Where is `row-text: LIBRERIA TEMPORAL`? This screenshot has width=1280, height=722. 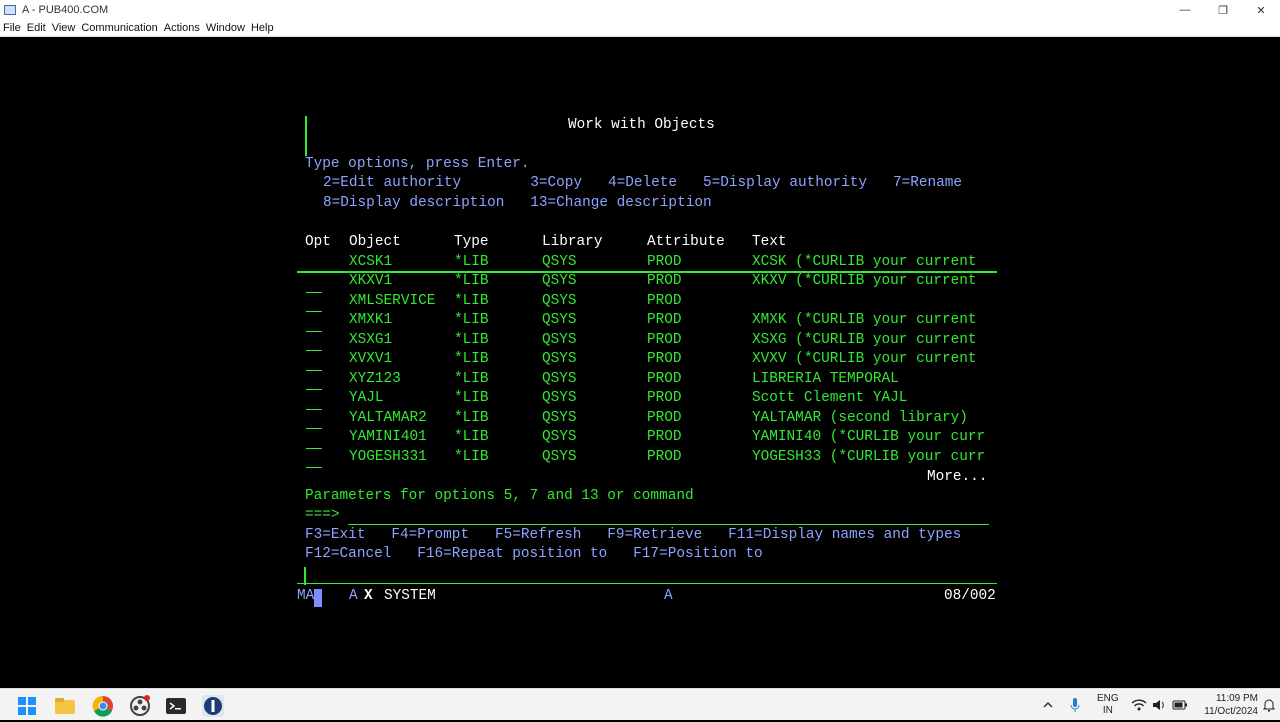 row-text: LIBRERIA TEMPORAL is located at coordinates (825, 379).